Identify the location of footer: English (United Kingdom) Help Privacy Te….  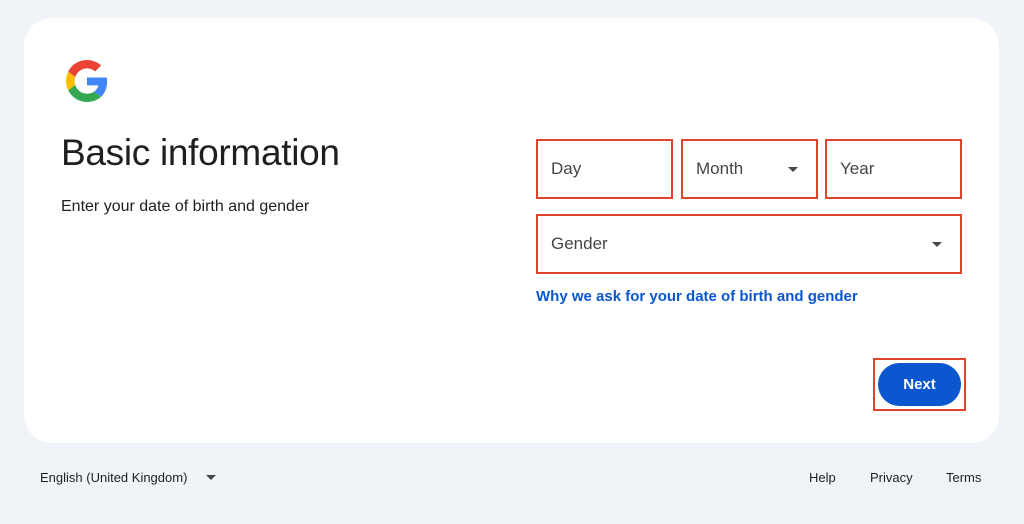
(512, 477).